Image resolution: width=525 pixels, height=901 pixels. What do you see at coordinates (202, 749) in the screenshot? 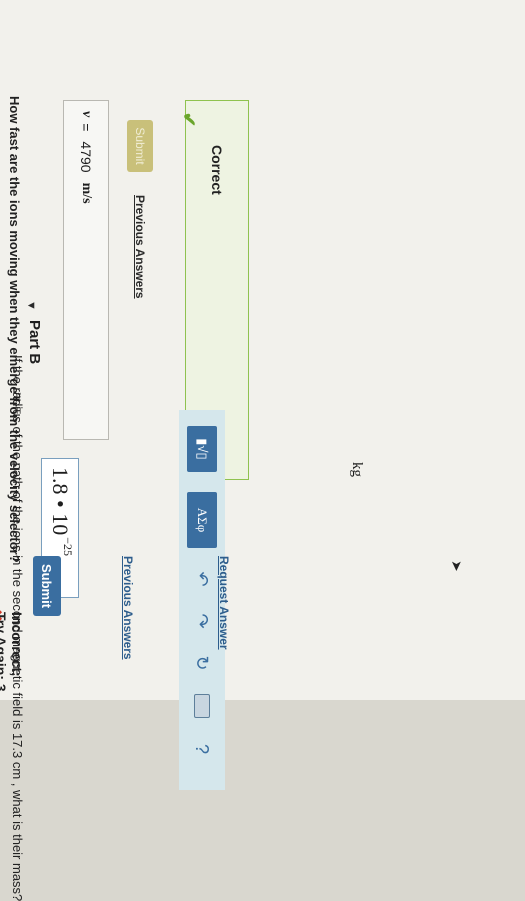
I see `help-button: ?` at bounding box center [202, 749].